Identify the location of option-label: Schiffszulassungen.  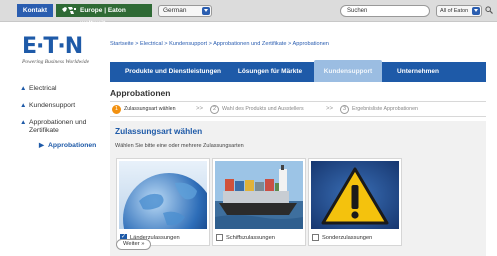
(250, 238).